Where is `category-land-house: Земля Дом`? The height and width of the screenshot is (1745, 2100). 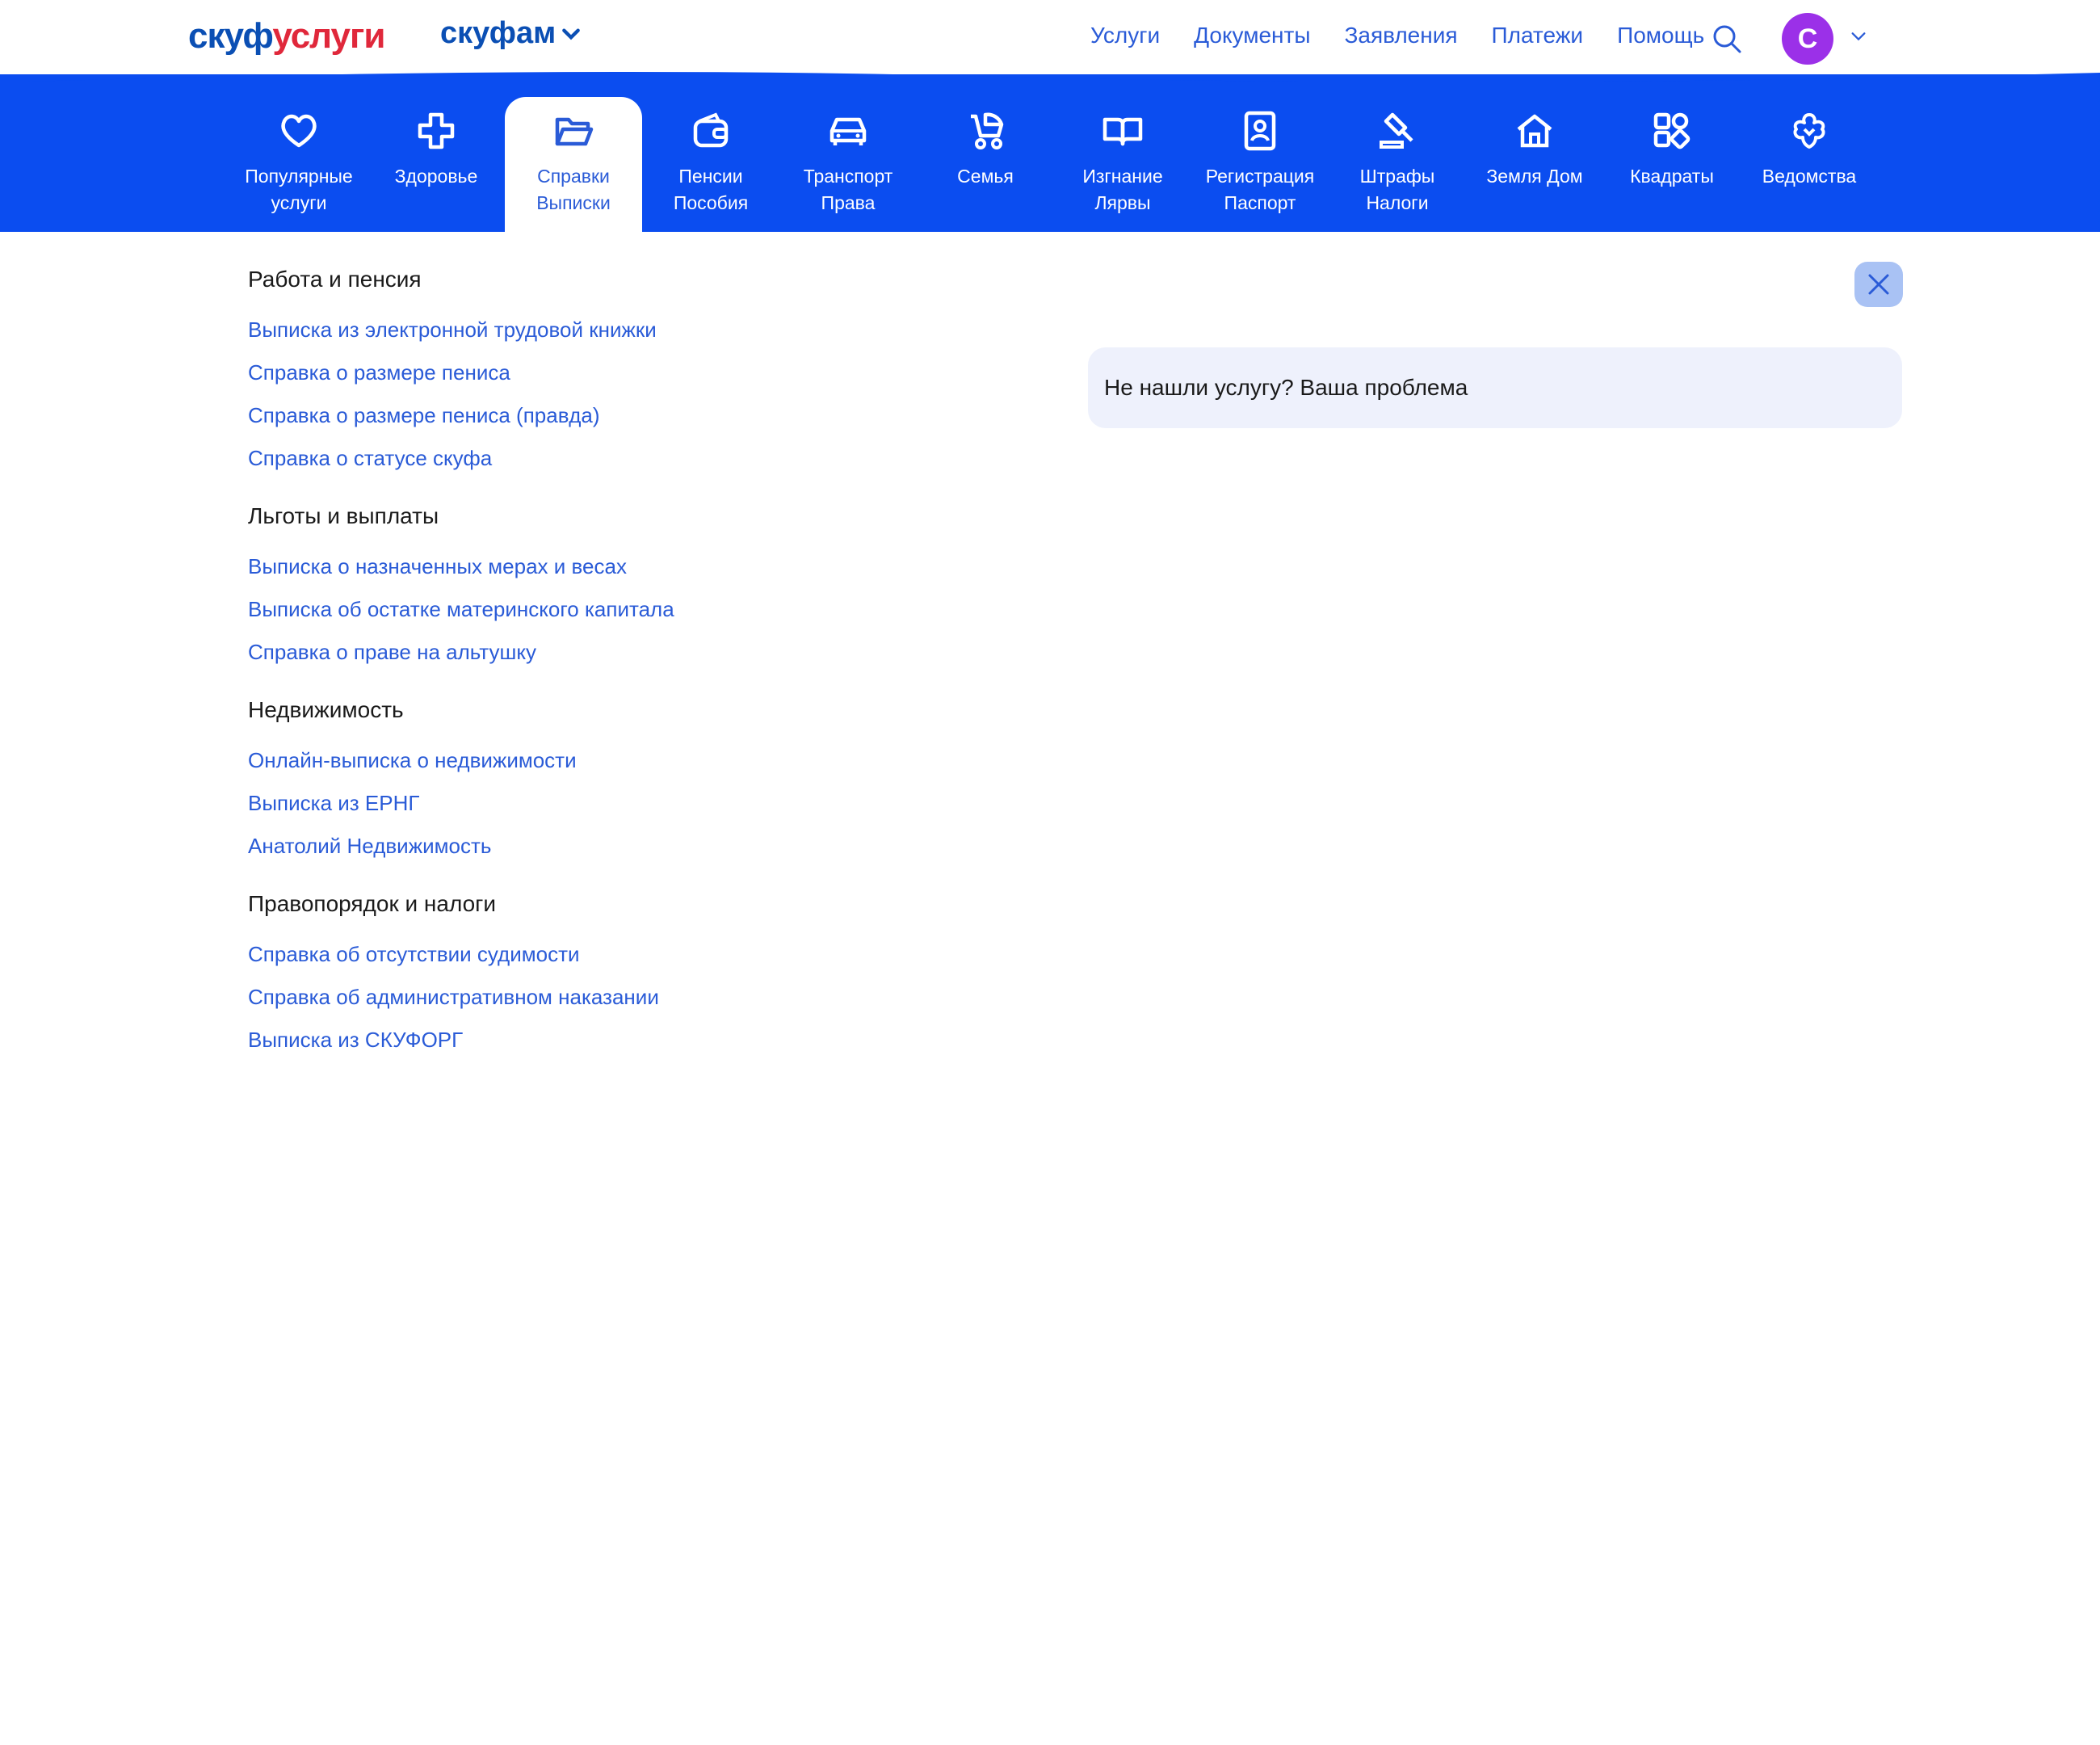
category-land-house: Земля Дом is located at coordinates (1534, 164).